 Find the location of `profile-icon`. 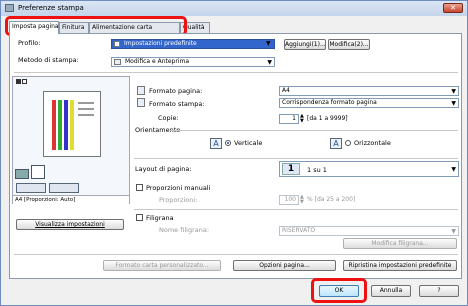

profile-icon is located at coordinates (117, 44).